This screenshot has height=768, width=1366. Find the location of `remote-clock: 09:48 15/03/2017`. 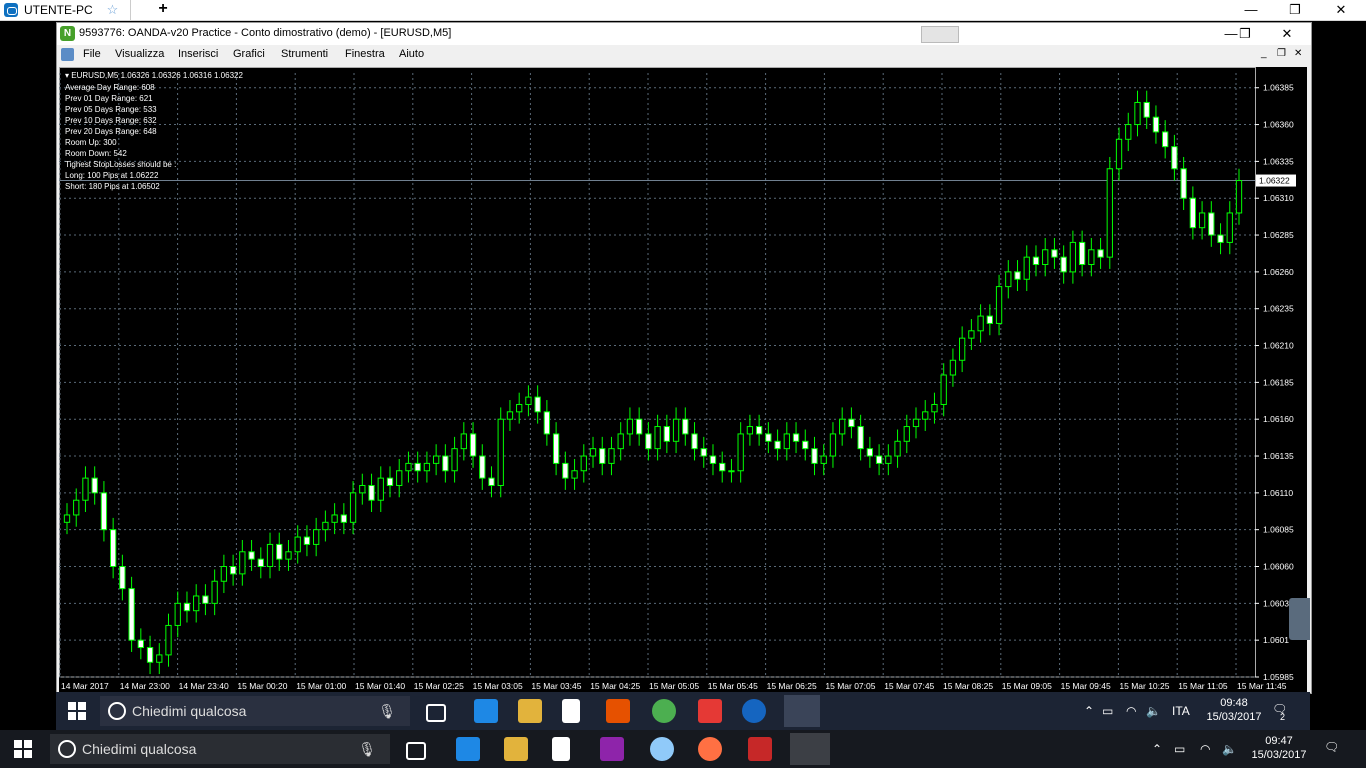

remote-clock: 09:48 15/03/2017 is located at coordinates (1234, 710).